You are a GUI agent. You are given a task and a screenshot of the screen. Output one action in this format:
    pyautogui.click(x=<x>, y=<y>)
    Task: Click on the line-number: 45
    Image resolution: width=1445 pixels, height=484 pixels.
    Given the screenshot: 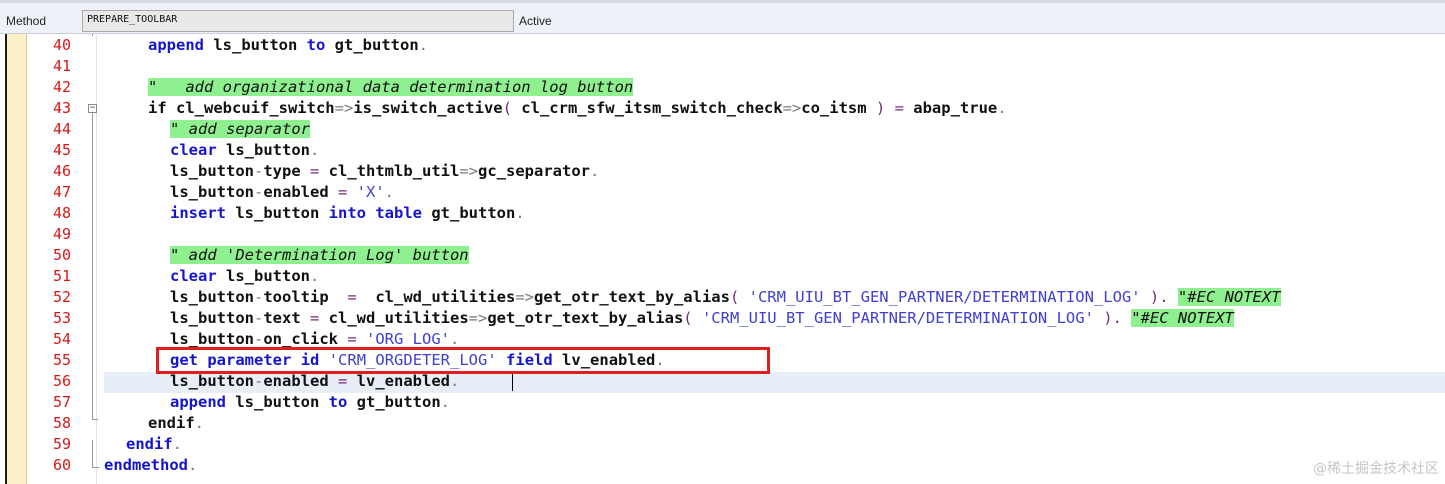 What is the action you would take?
    pyautogui.click(x=61, y=150)
    